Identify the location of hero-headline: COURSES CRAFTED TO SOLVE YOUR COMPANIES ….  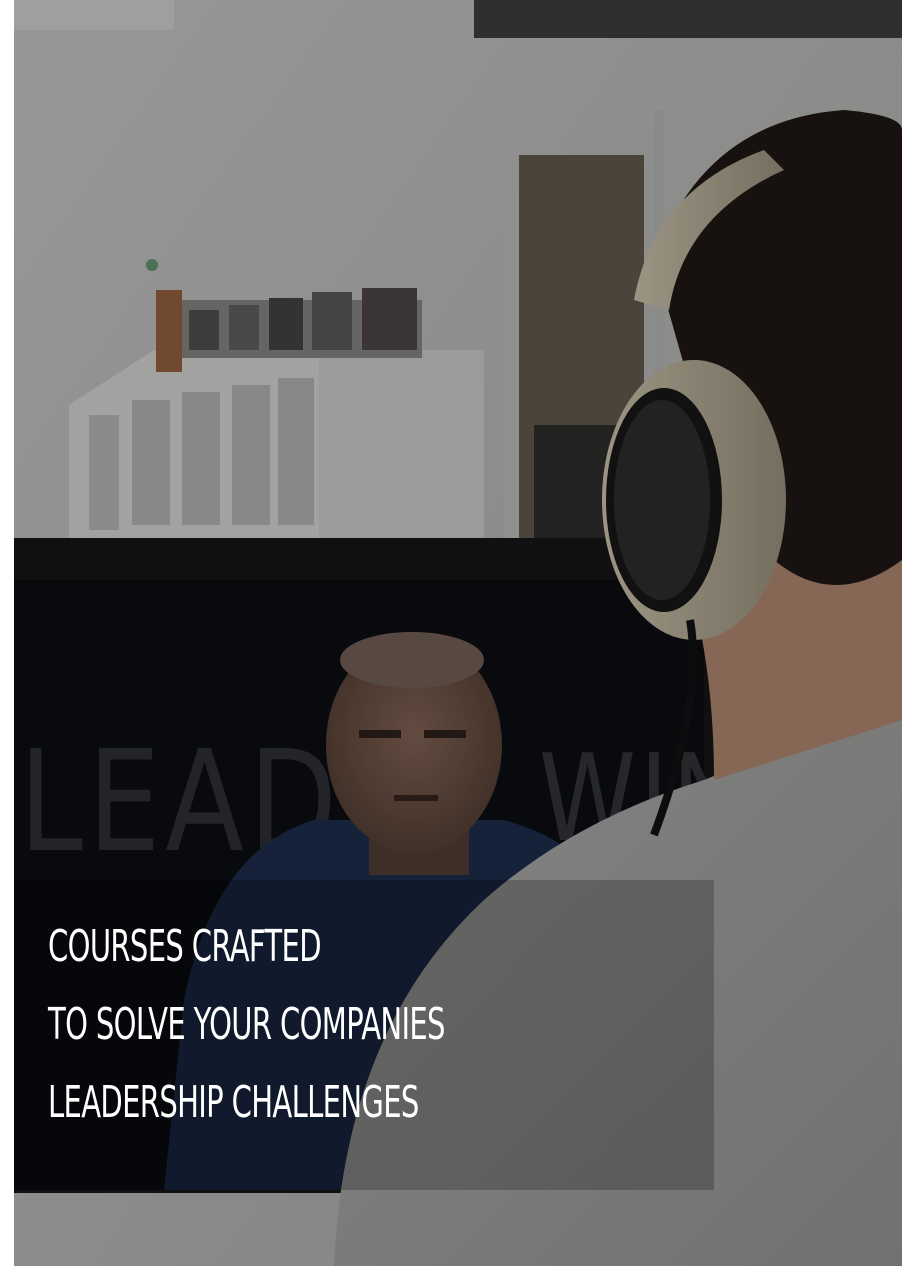
(246, 1025).